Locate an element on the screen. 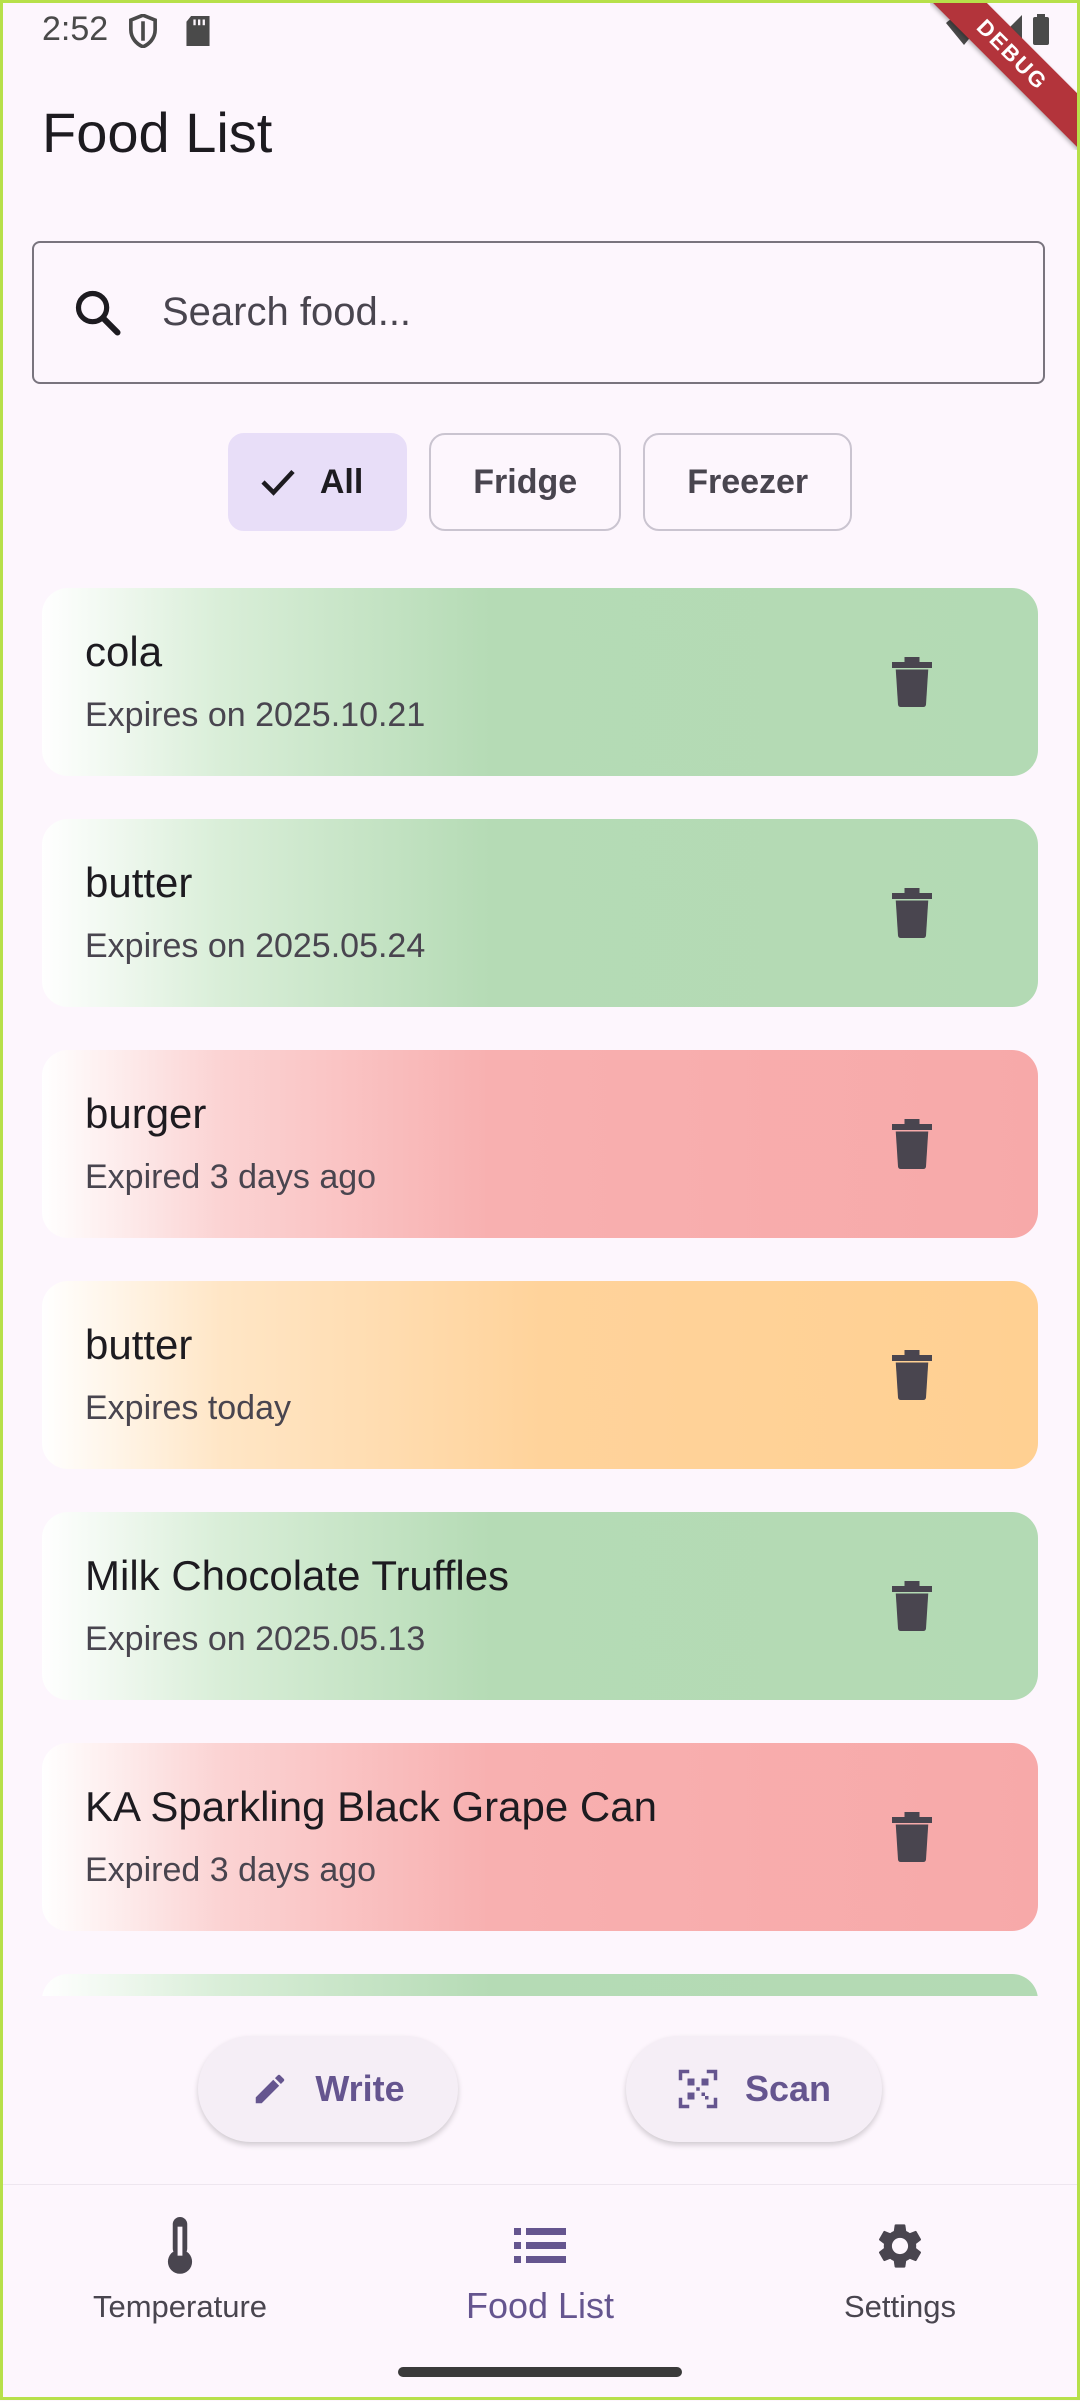 This screenshot has width=1080, height=2401. filter-chip-label: Fridge is located at coordinates (525, 481).